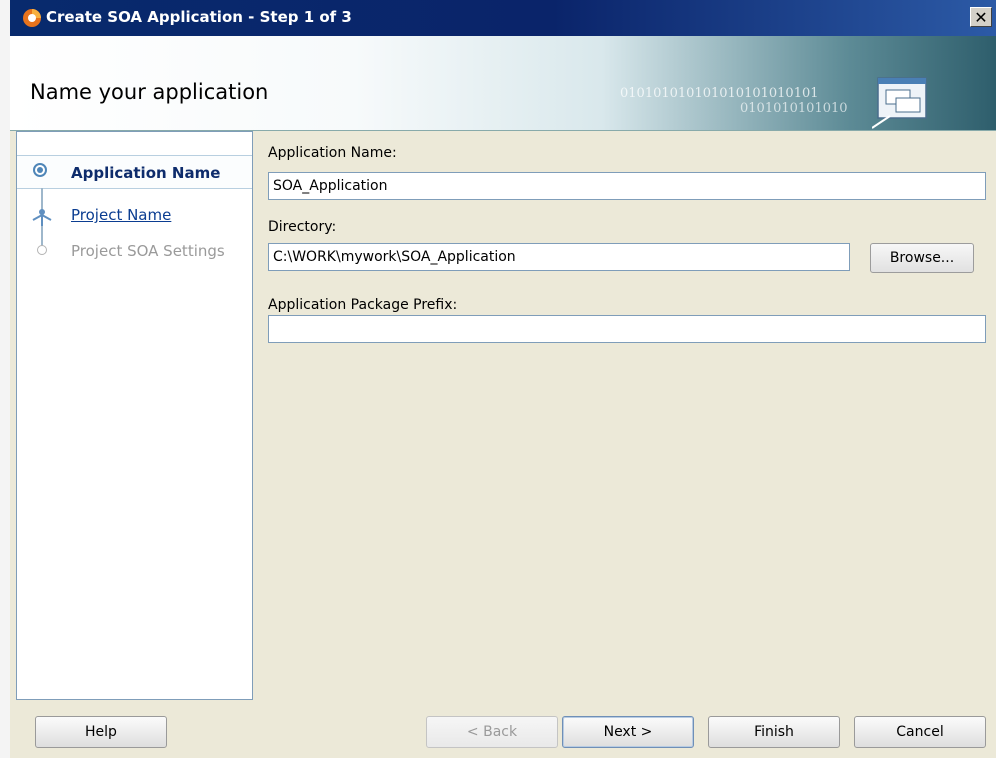 The image size is (996, 758). Describe the element at coordinates (794, 108) in the screenshot. I see `banner-binary-decoration-2: 0101010101010` at that location.